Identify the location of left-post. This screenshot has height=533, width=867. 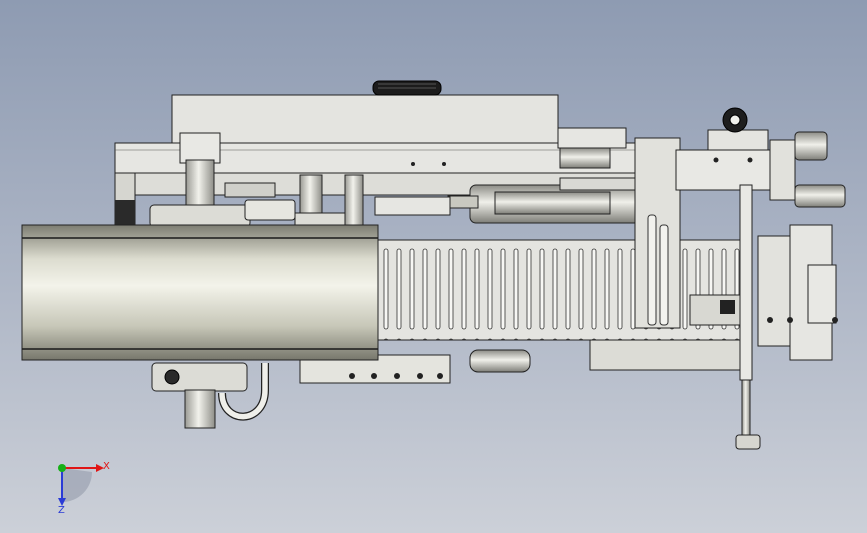
(200, 148).